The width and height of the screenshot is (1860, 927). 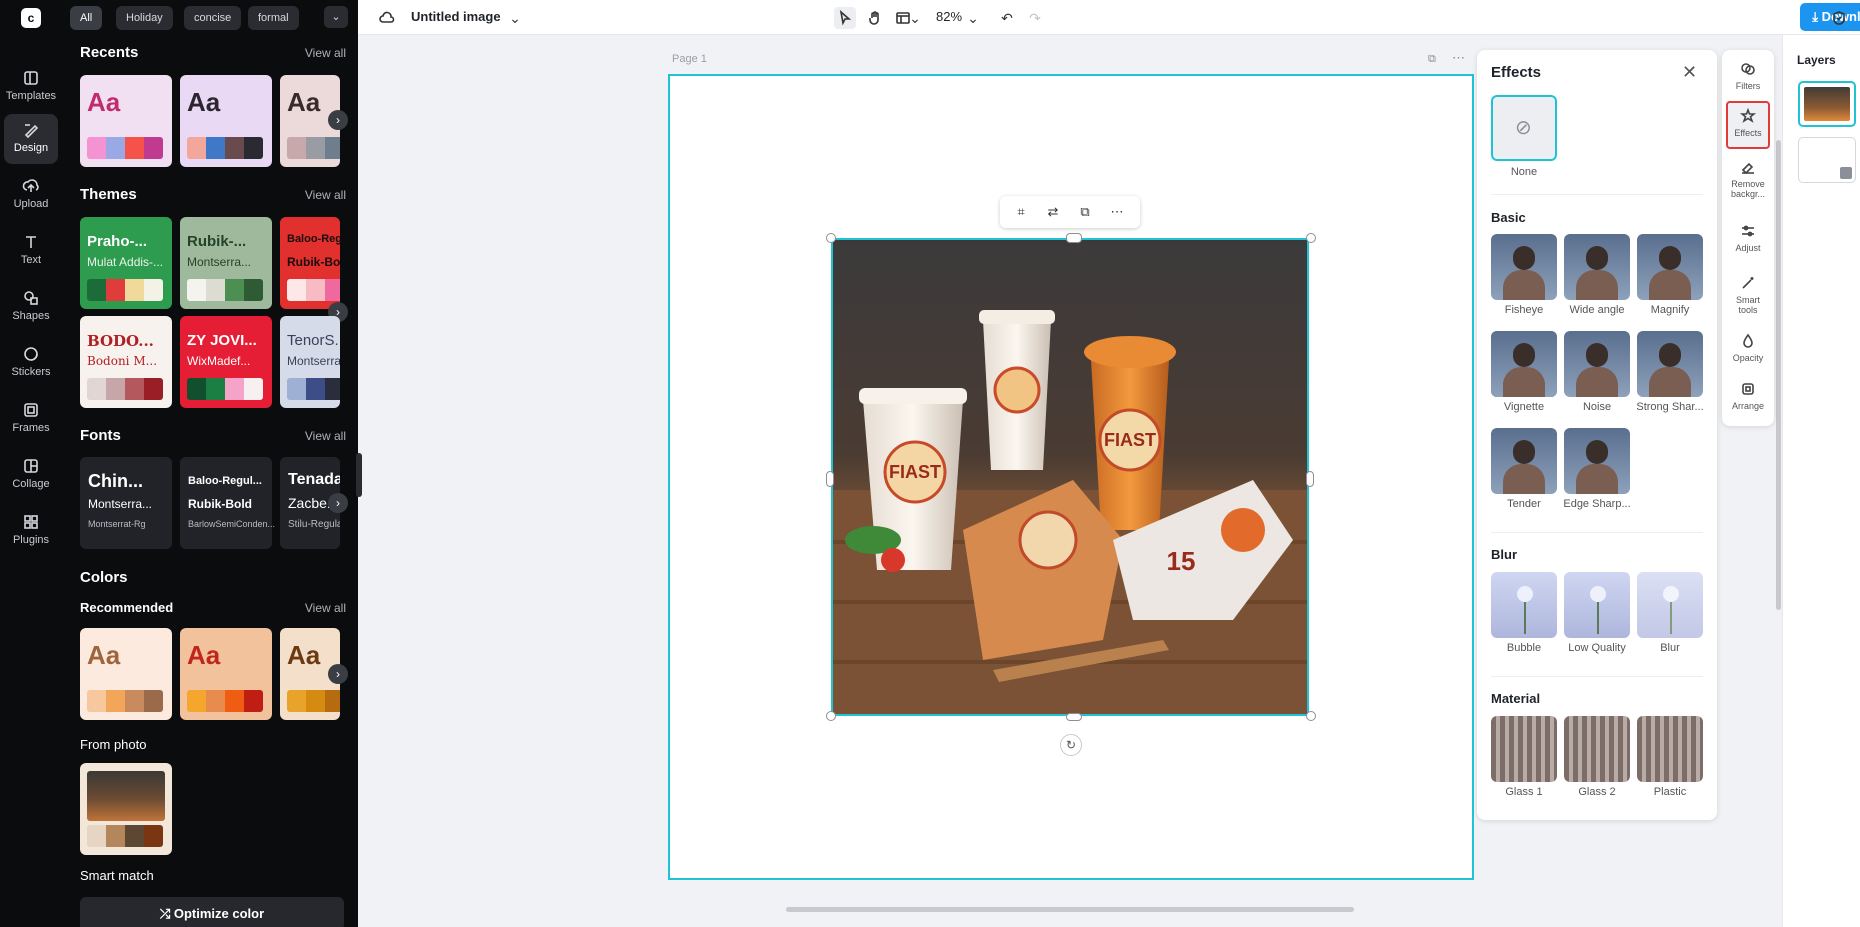 I want to click on tool-effects: Effects, so click(x=1748, y=125).